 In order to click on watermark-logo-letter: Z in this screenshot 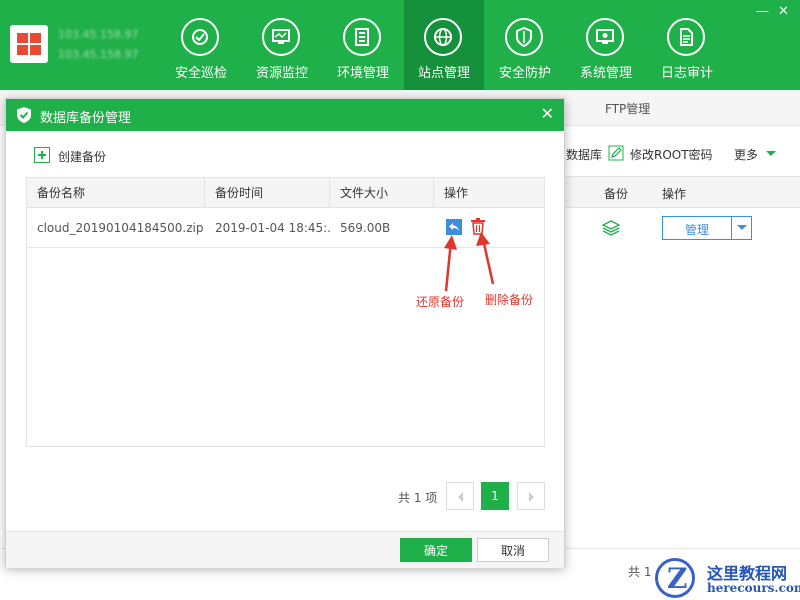, I will do `click(677, 578)`.